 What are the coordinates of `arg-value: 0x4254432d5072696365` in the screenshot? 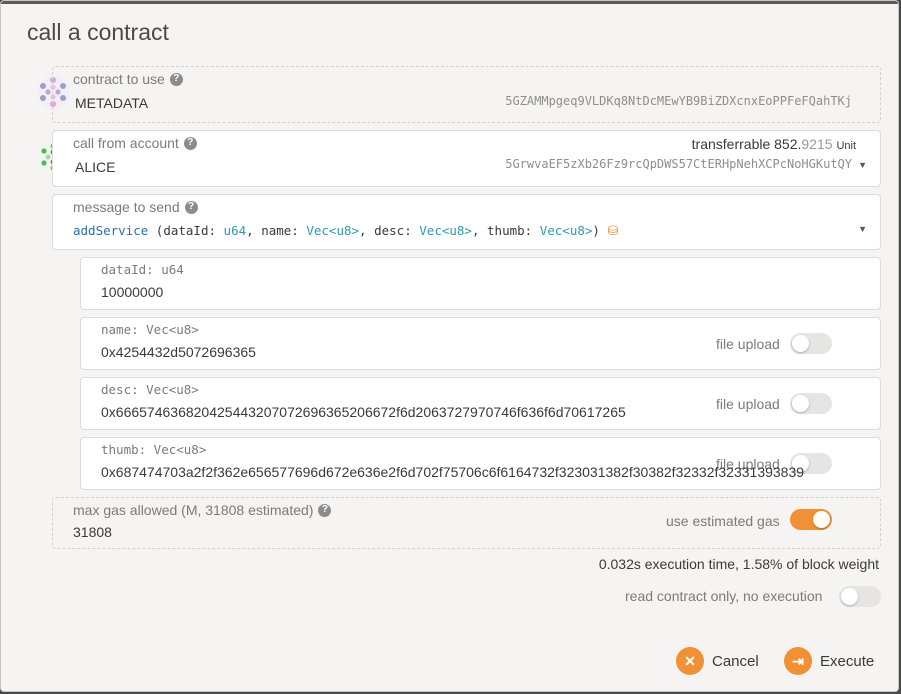 It's located at (401, 352).